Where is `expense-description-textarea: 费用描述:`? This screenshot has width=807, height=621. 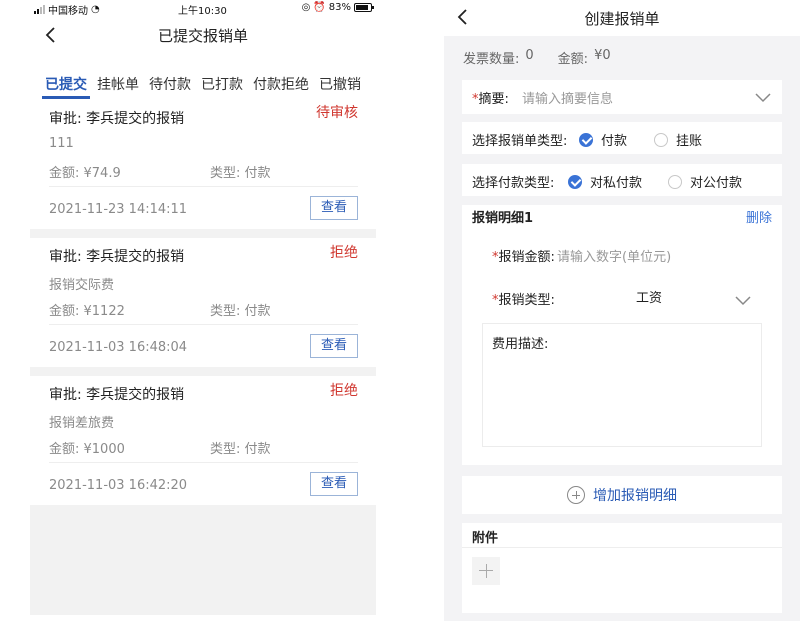
expense-description-textarea: 费用描述: is located at coordinates (622, 385).